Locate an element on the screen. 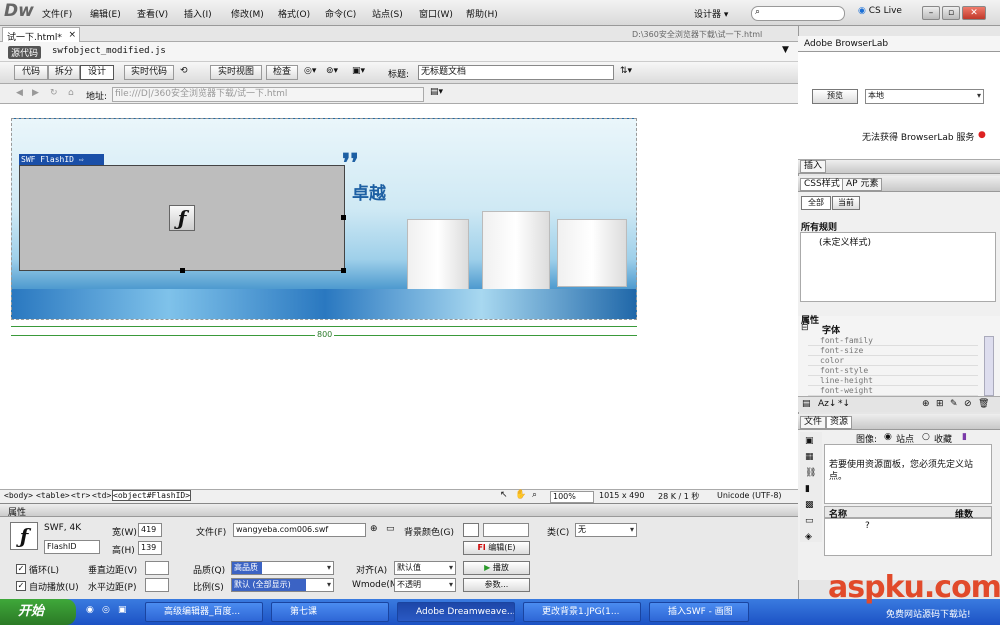  tag-body: <body> is located at coordinates (18, 495).